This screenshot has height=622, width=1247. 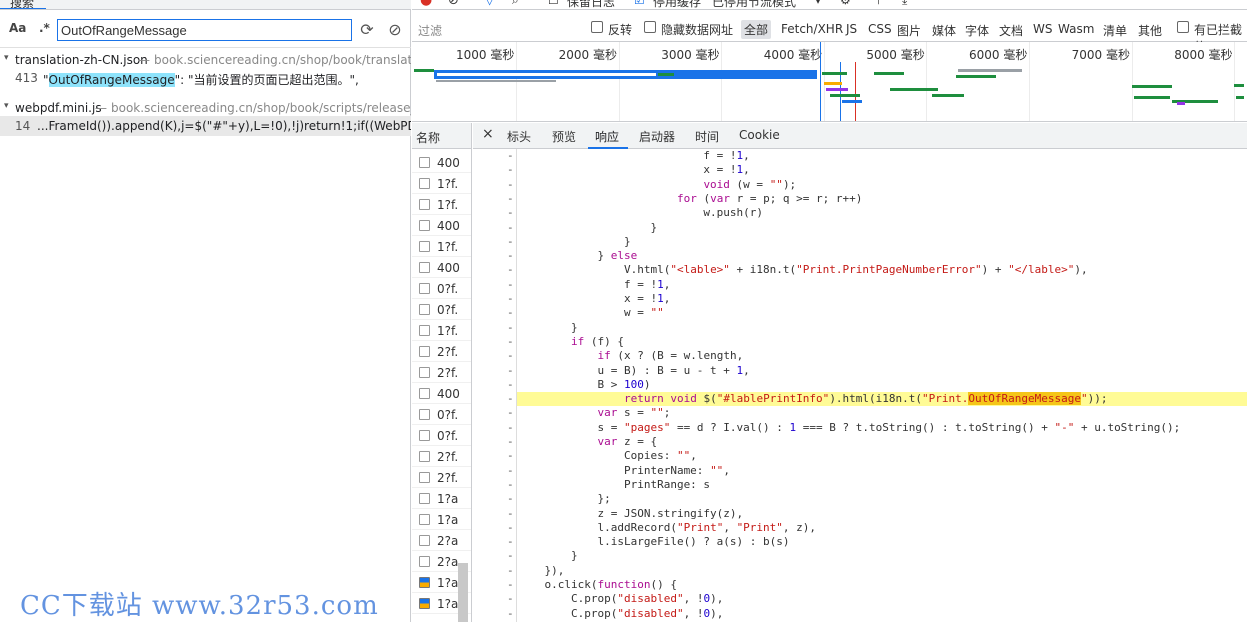 What do you see at coordinates (722, 81) in the screenshot?
I see `timeline-gridline` at bounding box center [722, 81].